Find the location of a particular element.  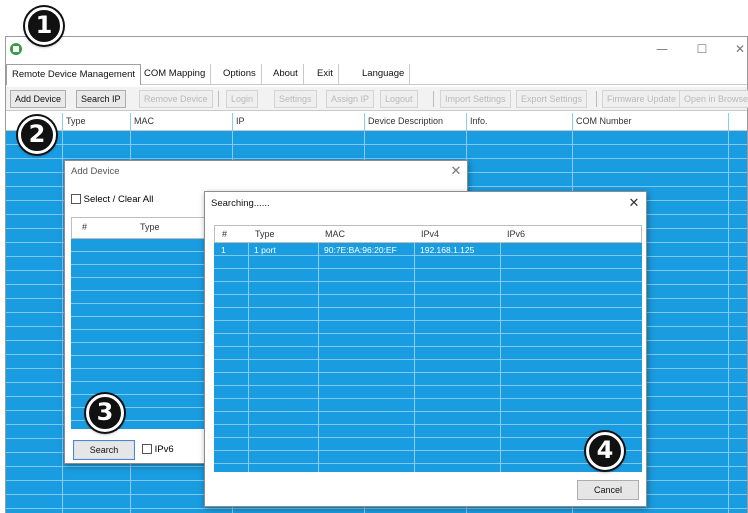

column-info: Info. is located at coordinates (479, 121).